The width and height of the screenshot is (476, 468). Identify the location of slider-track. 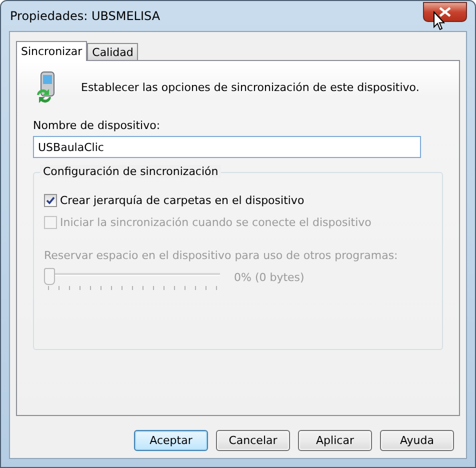
(132, 277).